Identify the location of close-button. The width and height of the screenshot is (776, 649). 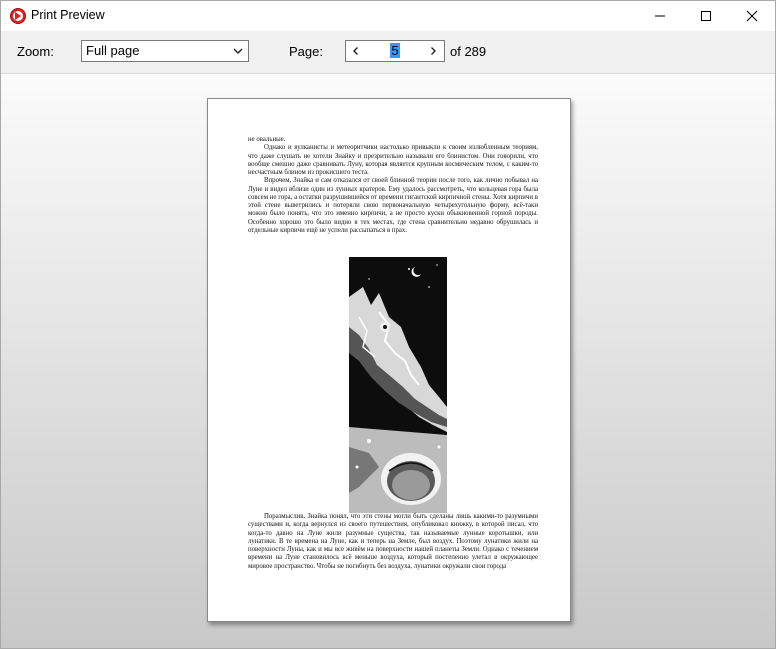
(752, 16).